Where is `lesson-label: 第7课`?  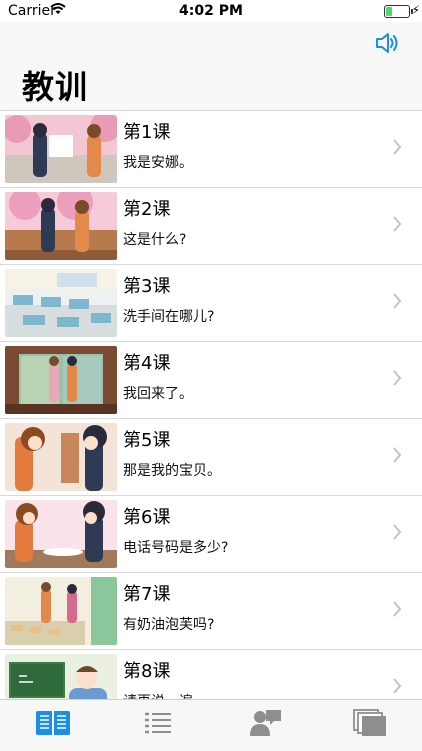 lesson-label: 第7课 is located at coordinates (147, 594).